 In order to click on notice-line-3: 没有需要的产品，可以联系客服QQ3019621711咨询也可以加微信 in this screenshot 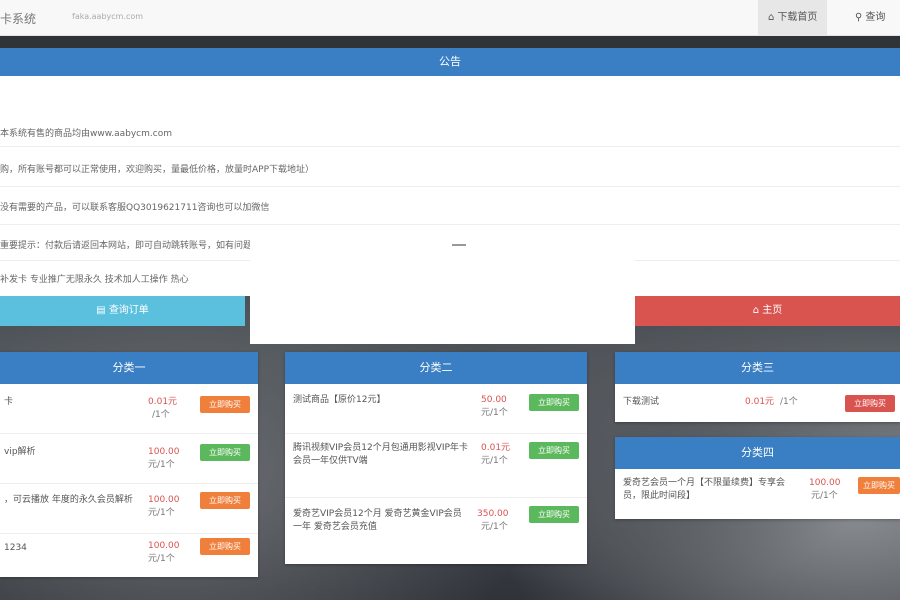, I will do `click(135, 208)`.